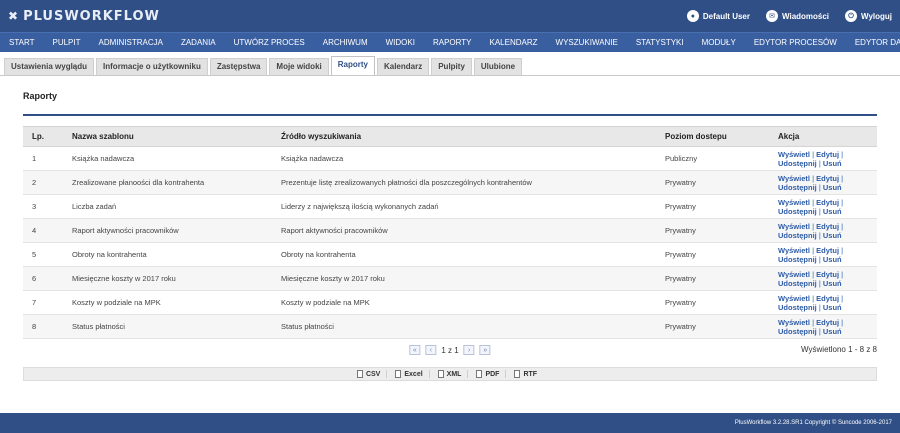 This screenshot has width=900, height=433. What do you see at coordinates (167, 136) in the screenshot?
I see `column-header-name: Nazwa szablonu` at bounding box center [167, 136].